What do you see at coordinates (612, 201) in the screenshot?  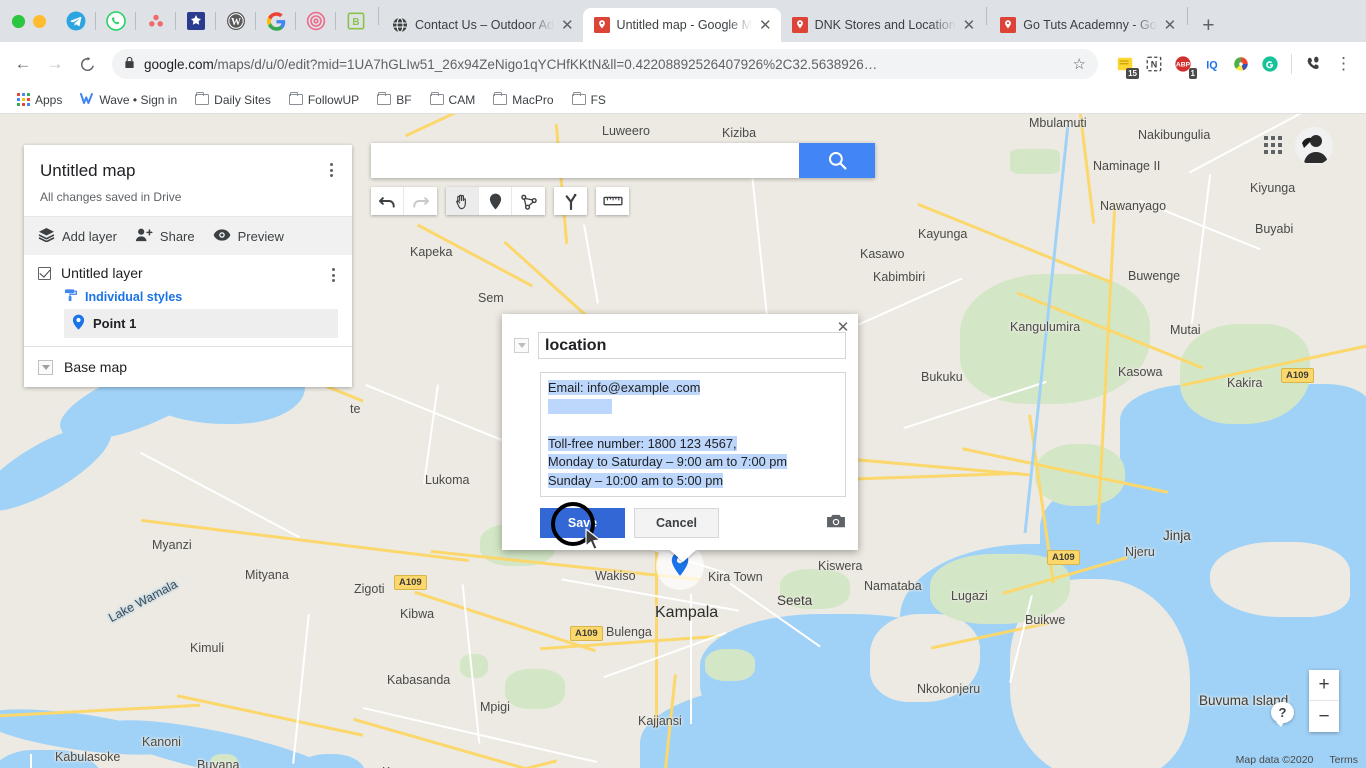 I see `measure-distance-icon` at bounding box center [612, 201].